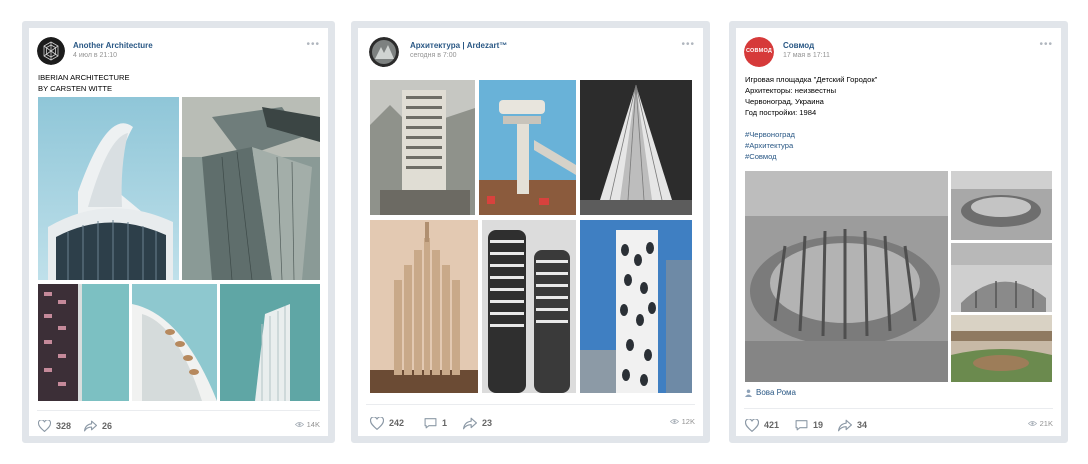 Image resolution: width=1088 pixels, height=464 pixels. Describe the element at coordinates (178, 54) in the screenshot. I see `post-header: Another Architecture 4 июл в 21:10 •••` at that location.